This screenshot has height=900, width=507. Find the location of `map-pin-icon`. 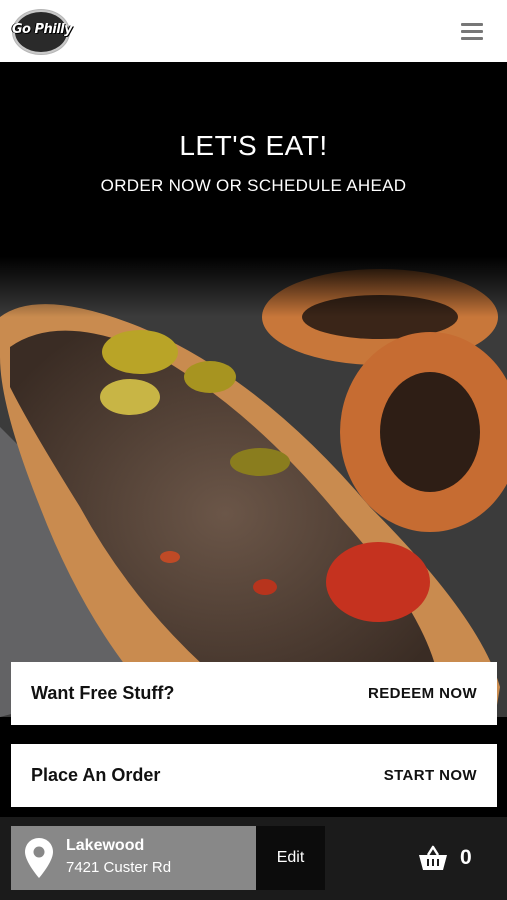

map-pin-icon is located at coordinates (39, 858).